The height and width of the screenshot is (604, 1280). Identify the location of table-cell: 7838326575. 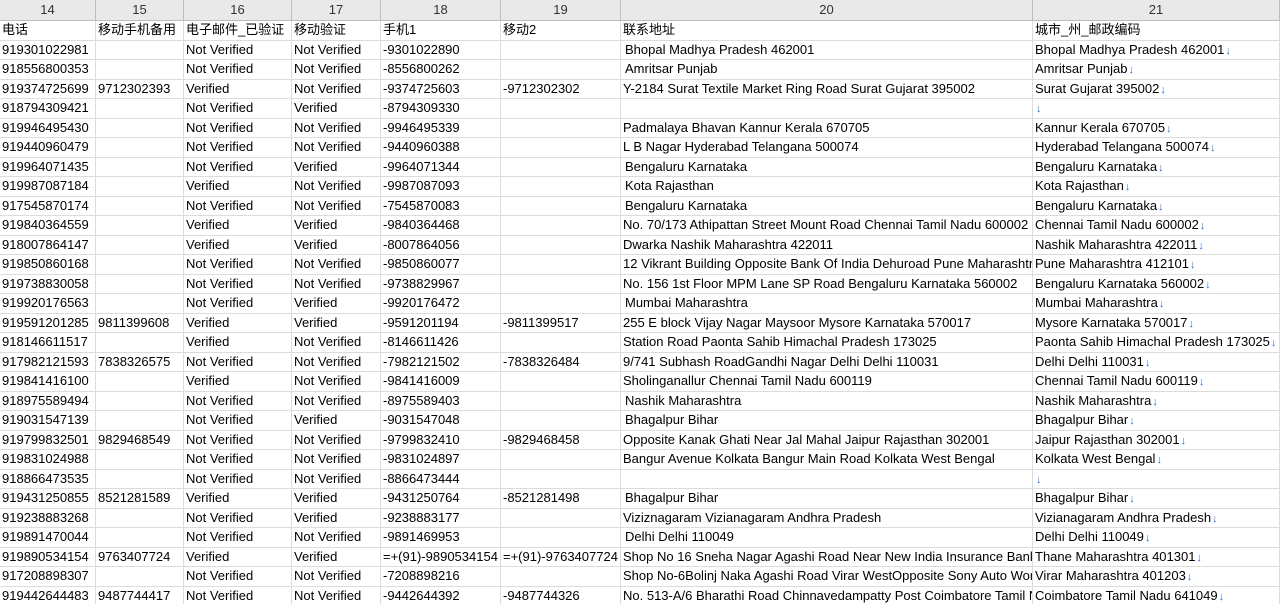
(140, 361).